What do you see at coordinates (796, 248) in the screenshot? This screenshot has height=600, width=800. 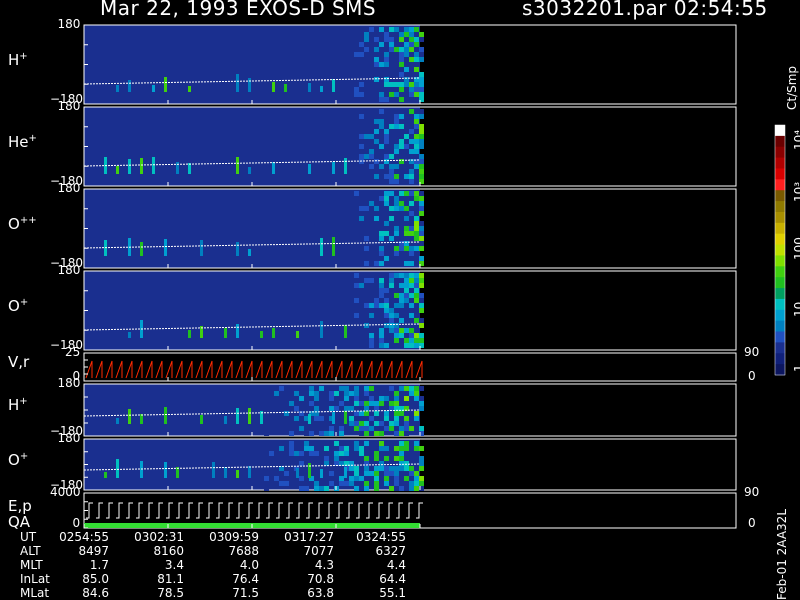 I see `colorbar-tick-label: 100` at bounding box center [796, 248].